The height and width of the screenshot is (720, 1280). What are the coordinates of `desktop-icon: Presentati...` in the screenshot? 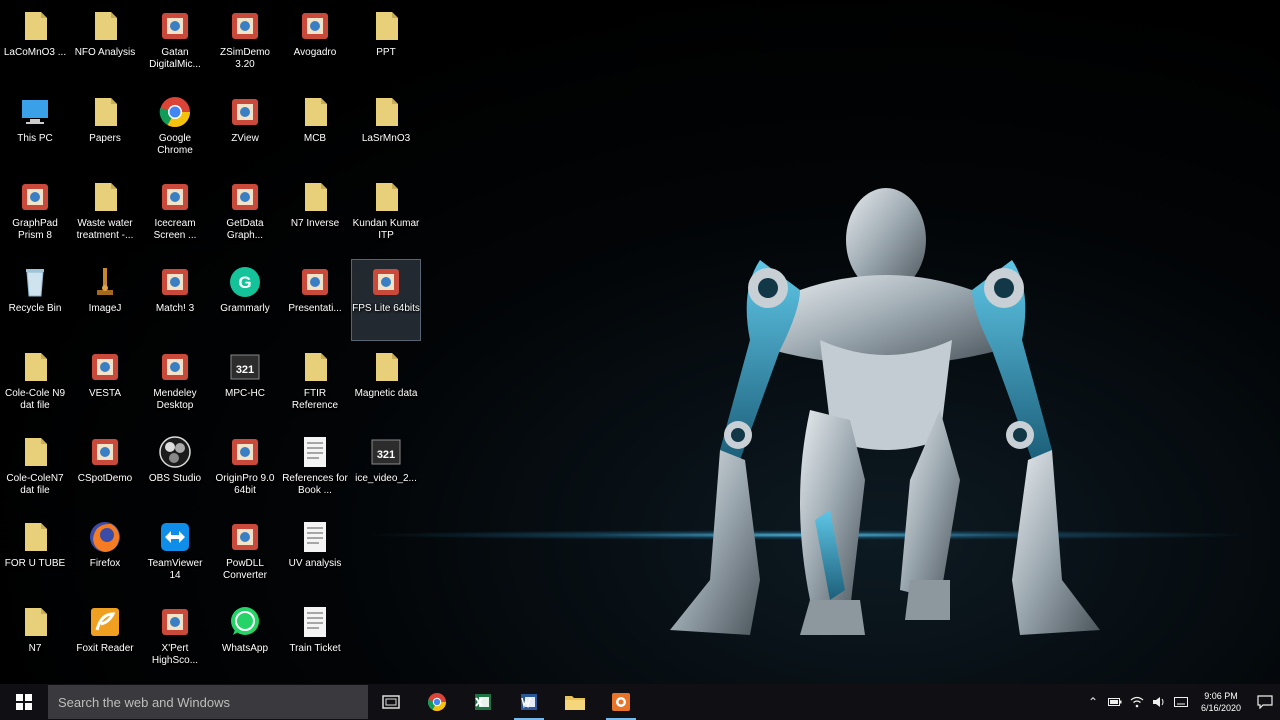 It's located at (315, 300).